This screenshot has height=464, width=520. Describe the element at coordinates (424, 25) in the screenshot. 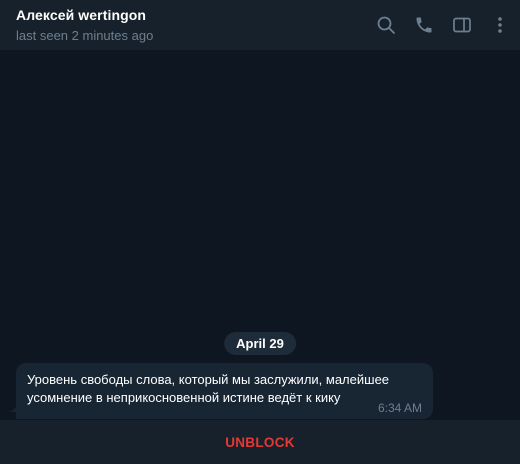

I see `phone-icon` at that location.